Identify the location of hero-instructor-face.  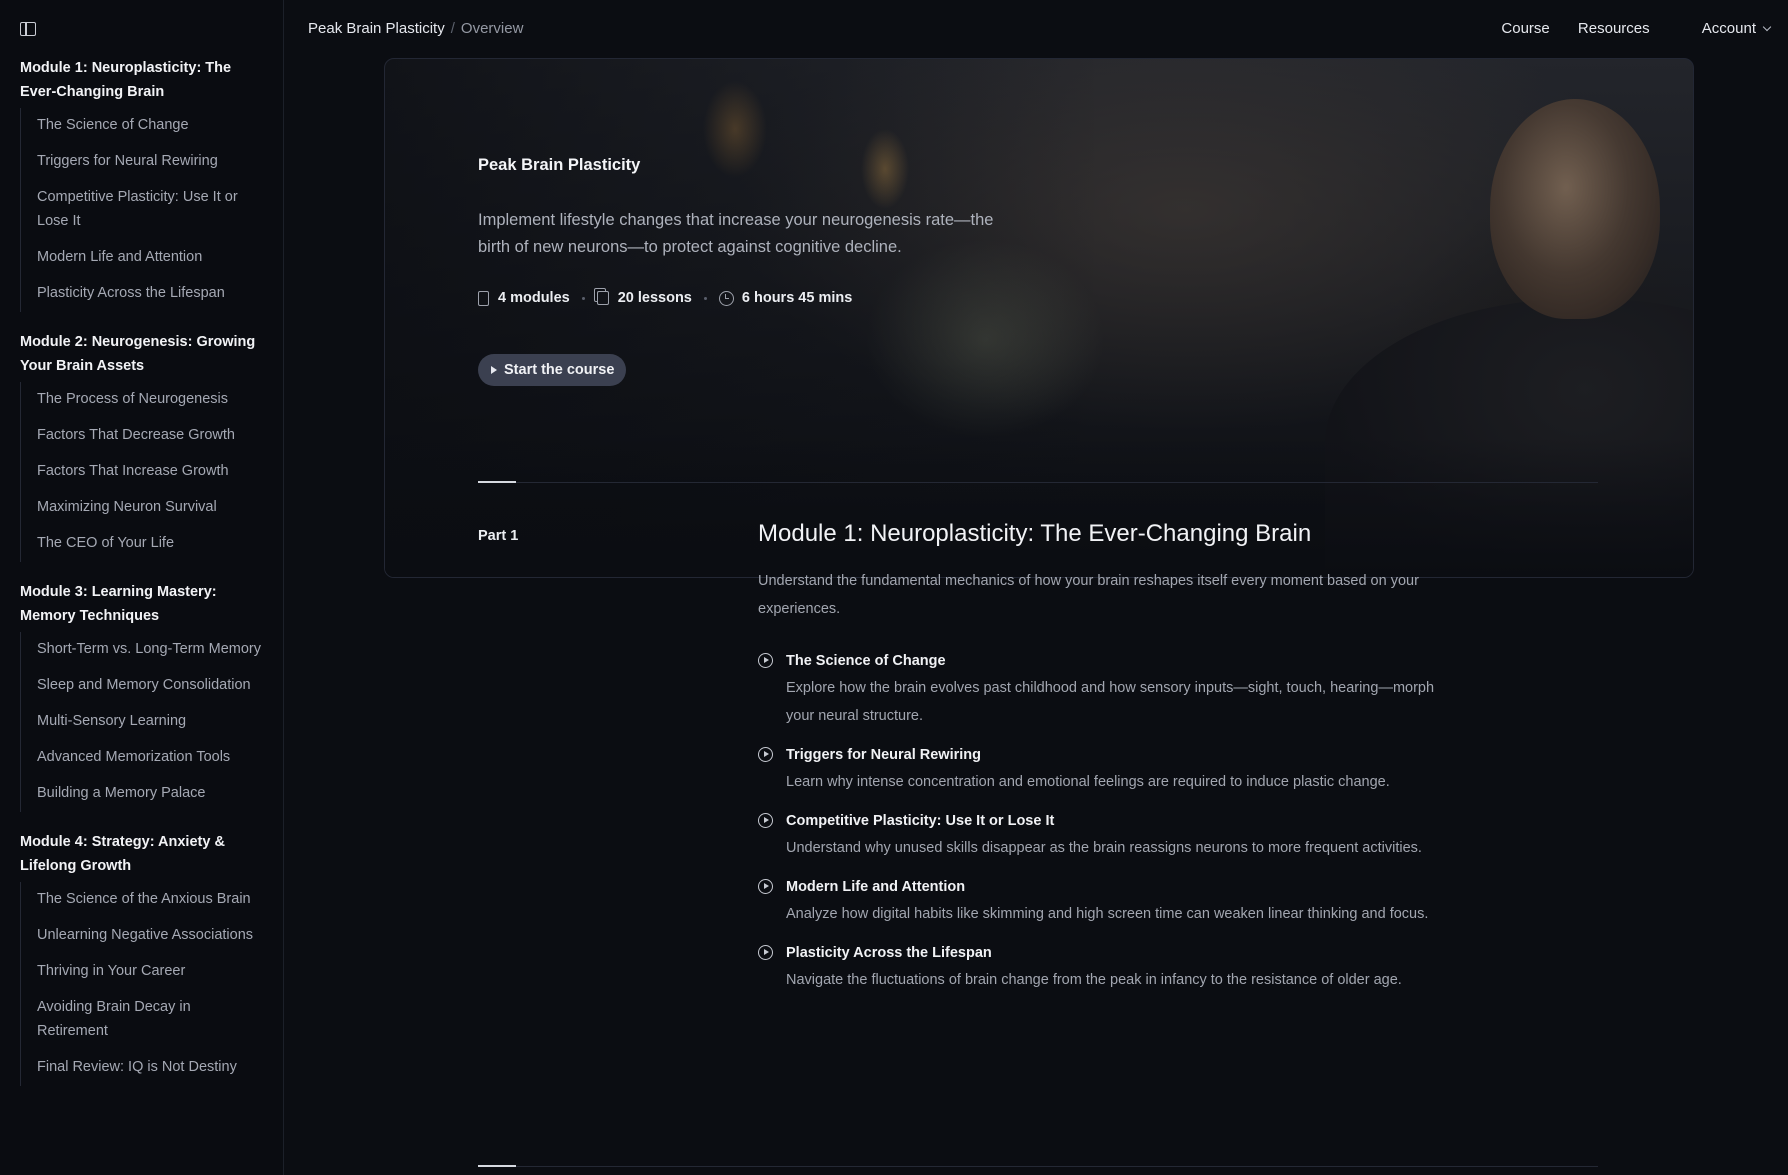
(1575, 209).